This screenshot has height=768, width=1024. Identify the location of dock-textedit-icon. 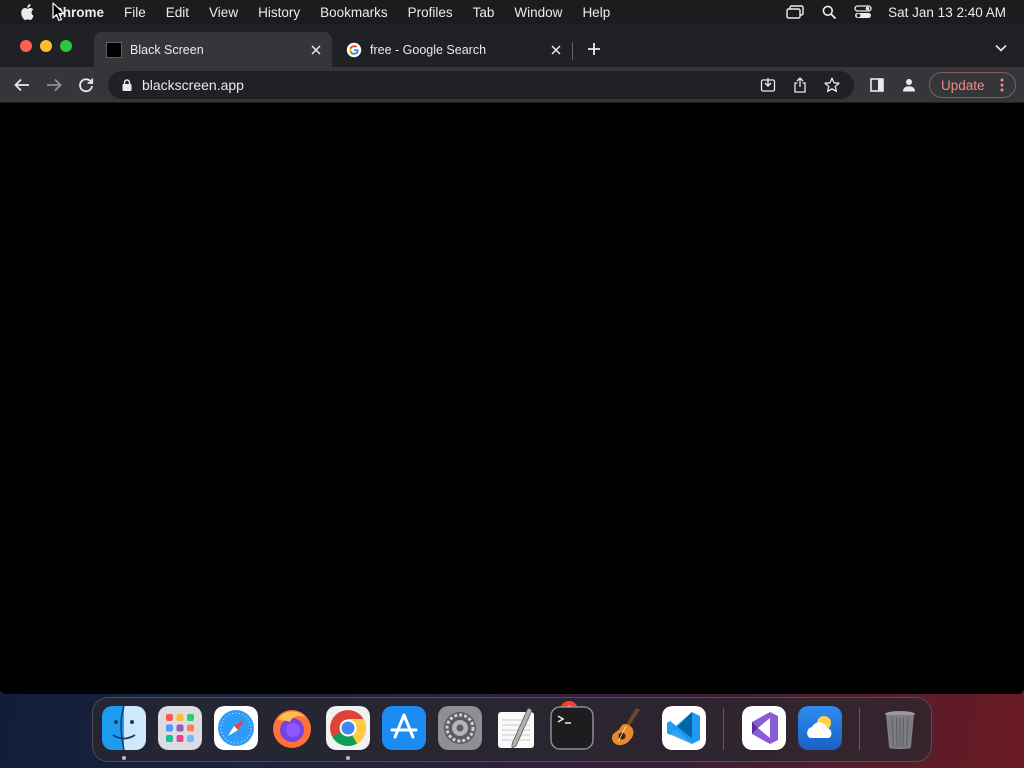
(516, 728).